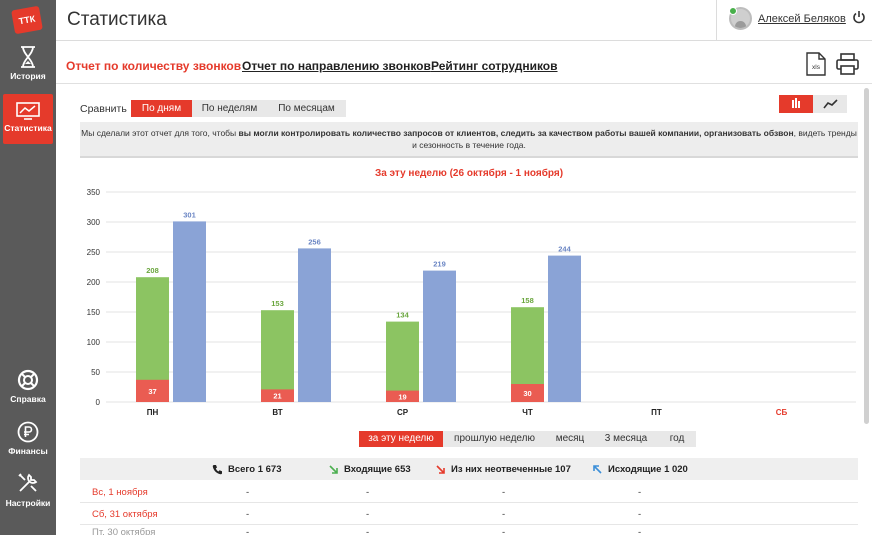 This screenshot has width=872, height=535. What do you see at coordinates (527, 412) in the screenshot?
I see `x-tick-label: ЧТ` at bounding box center [527, 412].